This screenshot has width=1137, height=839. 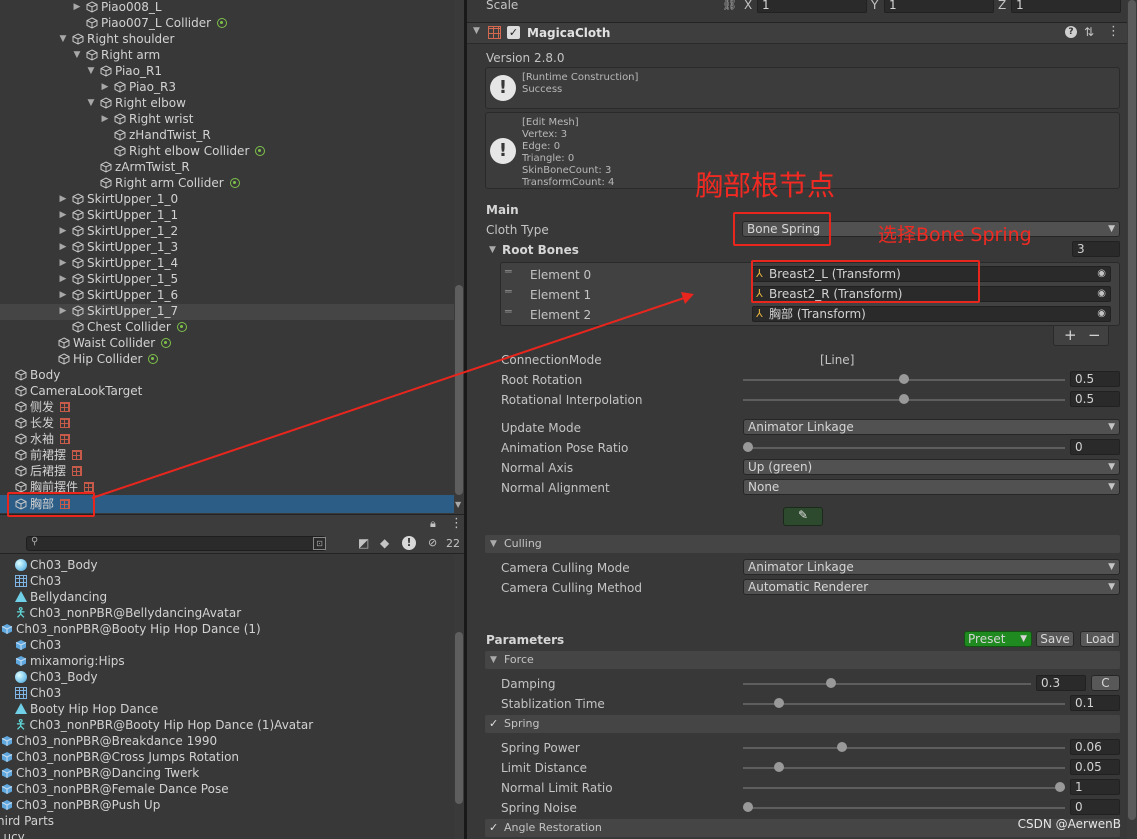 What do you see at coordinates (1069, 824) in the screenshot?
I see `watermark: CSDN @AerwenB` at bounding box center [1069, 824].